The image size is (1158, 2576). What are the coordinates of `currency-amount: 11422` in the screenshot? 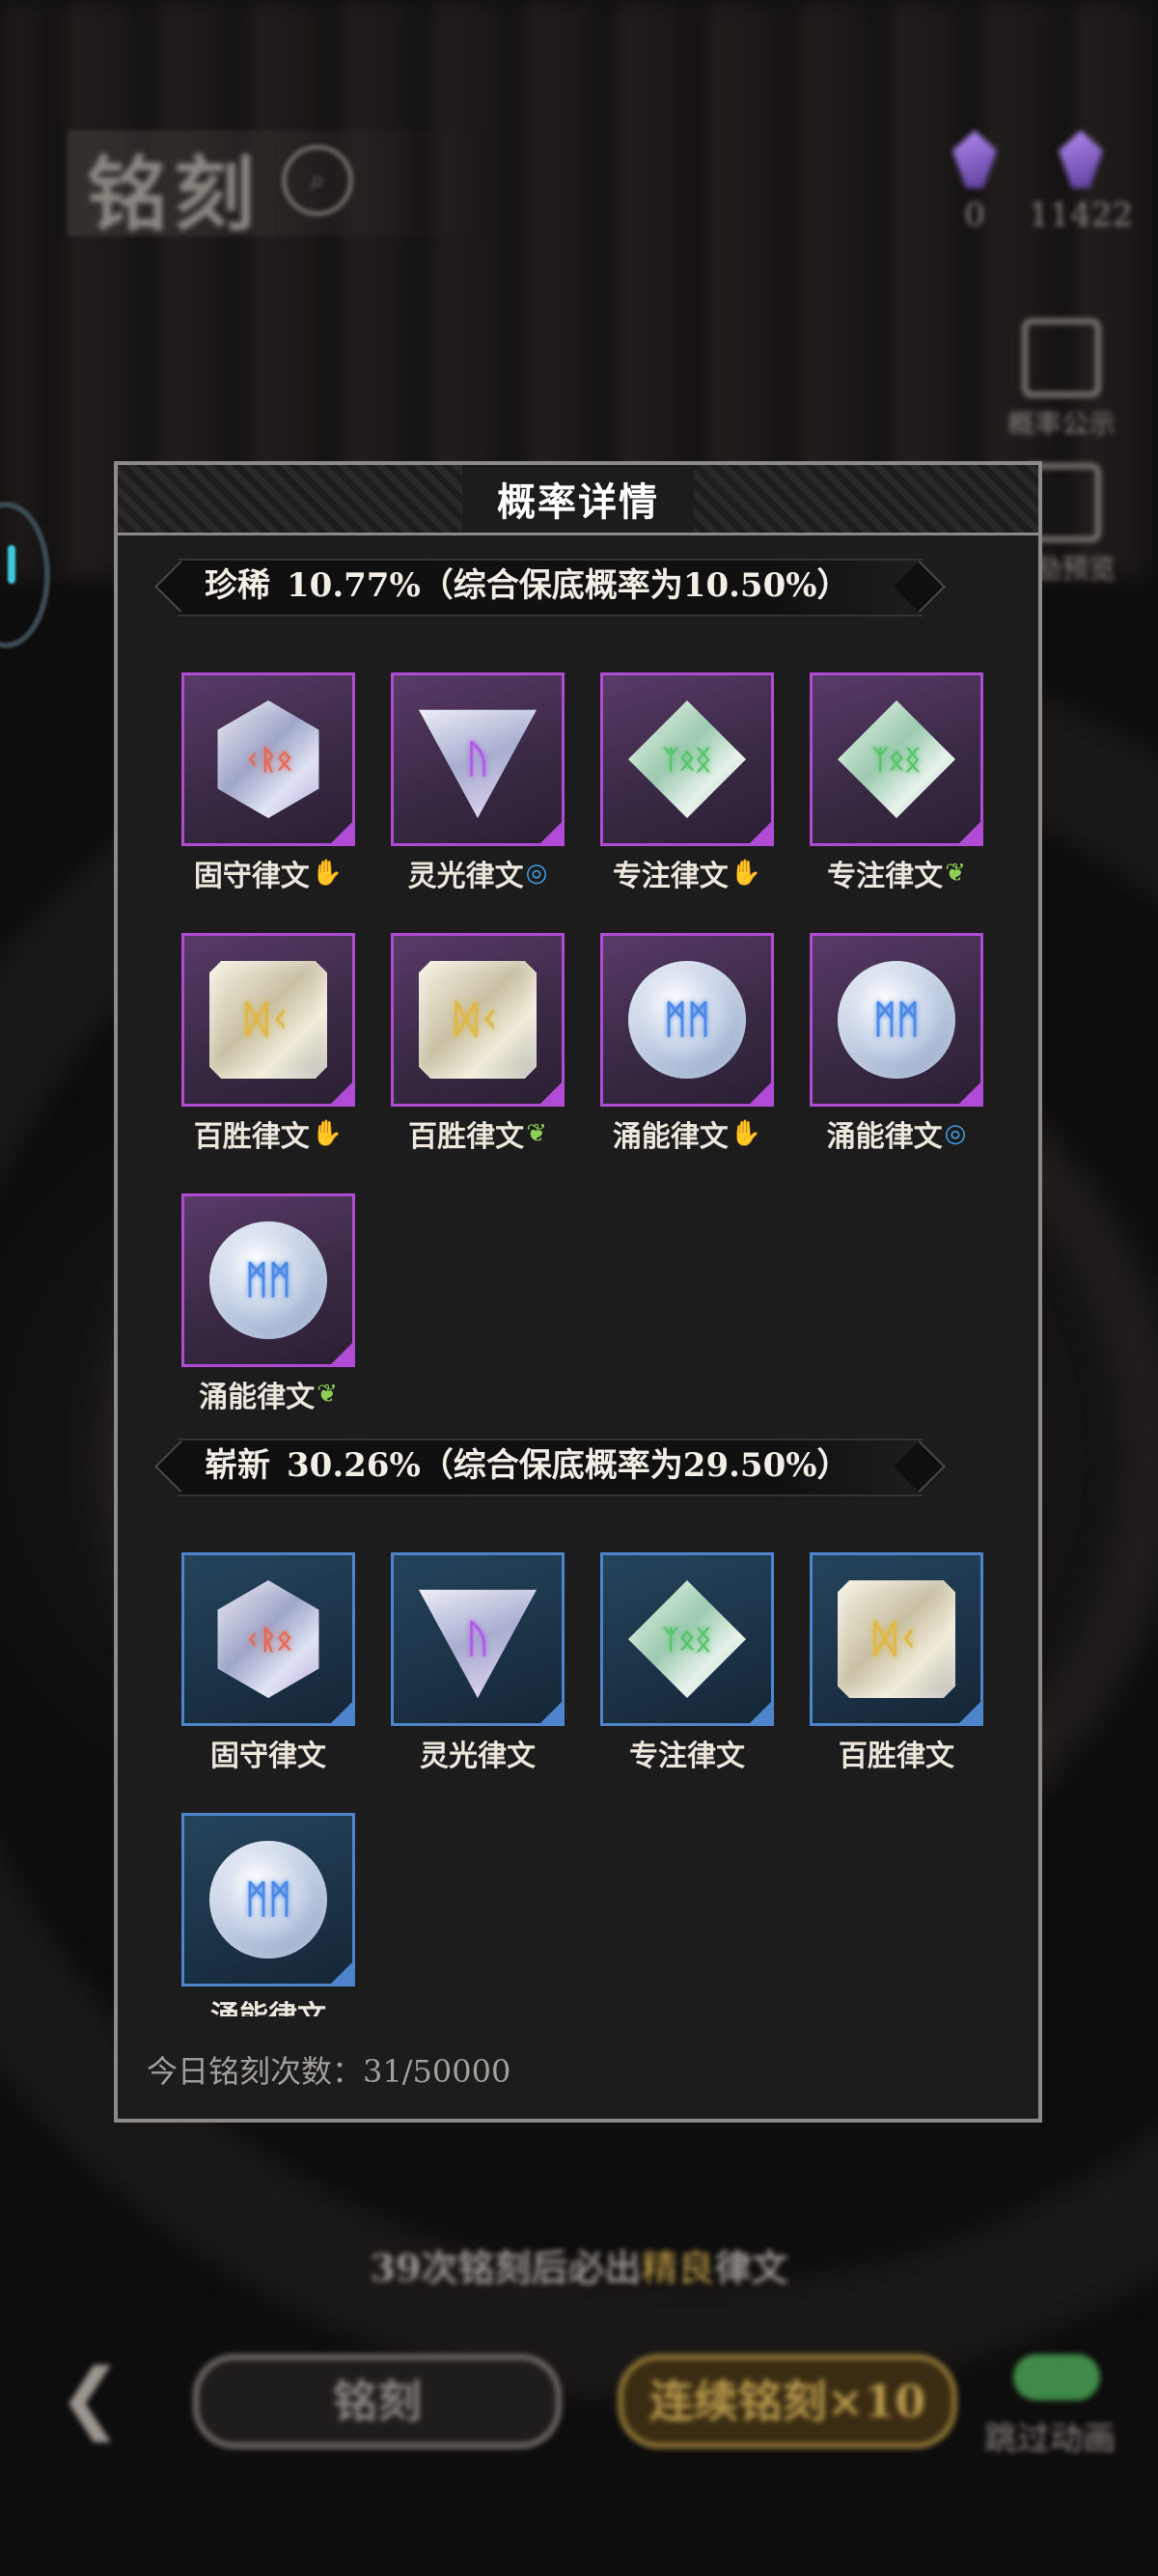 It's located at (1081, 215).